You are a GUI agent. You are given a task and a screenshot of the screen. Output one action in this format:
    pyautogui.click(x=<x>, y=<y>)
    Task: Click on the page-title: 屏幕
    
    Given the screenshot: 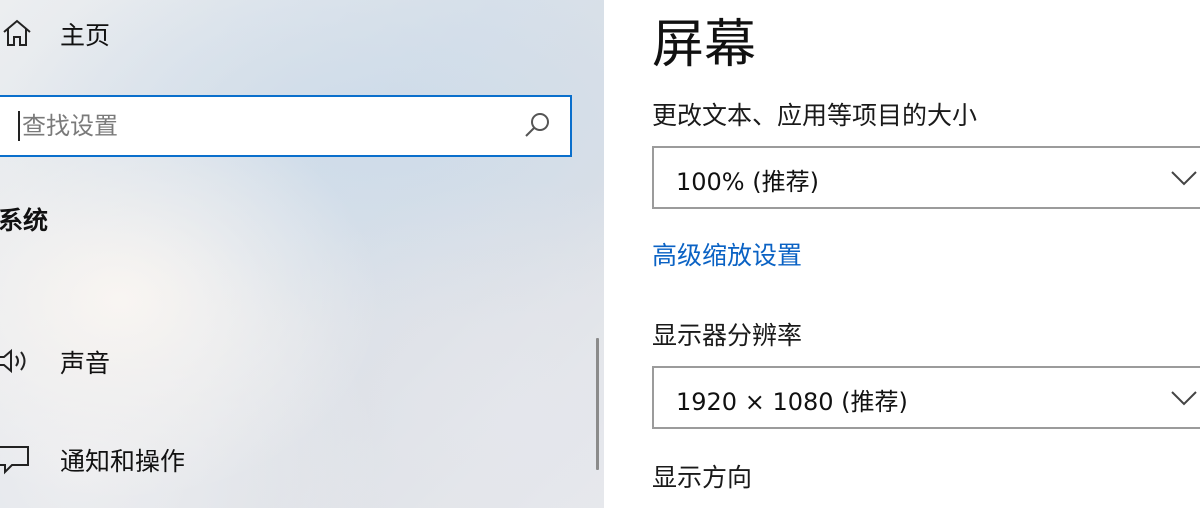 What is the action you would take?
    pyautogui.click(x=704, y=45)
    